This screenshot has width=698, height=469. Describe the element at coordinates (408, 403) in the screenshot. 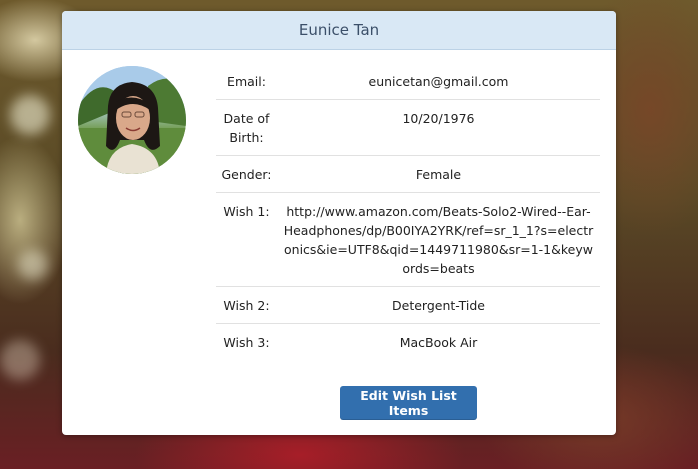

I see `edit-wish-list-button: Edit Wish List Items` at that location.